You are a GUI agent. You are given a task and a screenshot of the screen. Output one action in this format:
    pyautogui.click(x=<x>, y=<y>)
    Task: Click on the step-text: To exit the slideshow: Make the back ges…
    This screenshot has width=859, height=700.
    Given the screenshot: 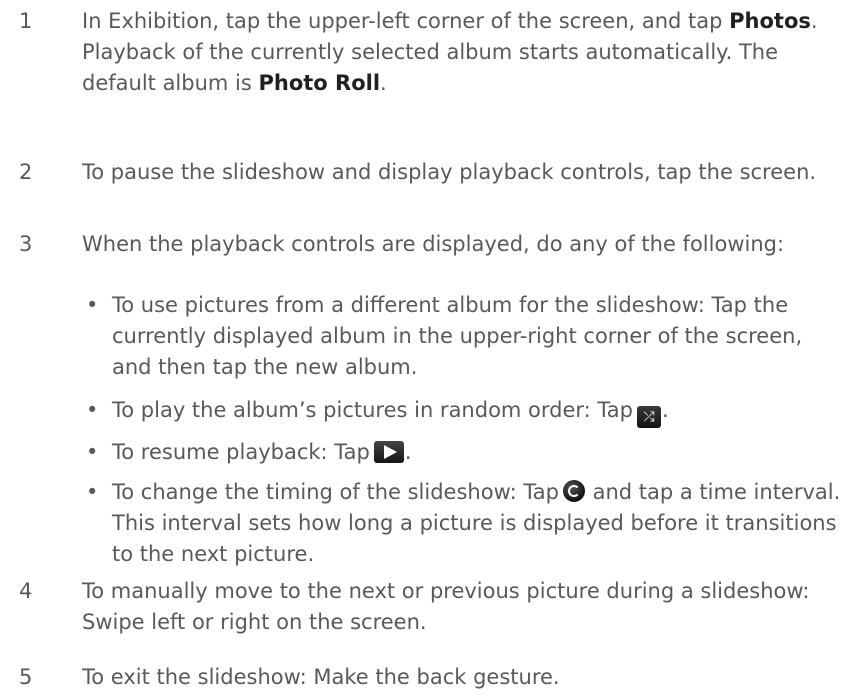 What is the action you would take?
    pyautogui.click(x=321, y=677)
    